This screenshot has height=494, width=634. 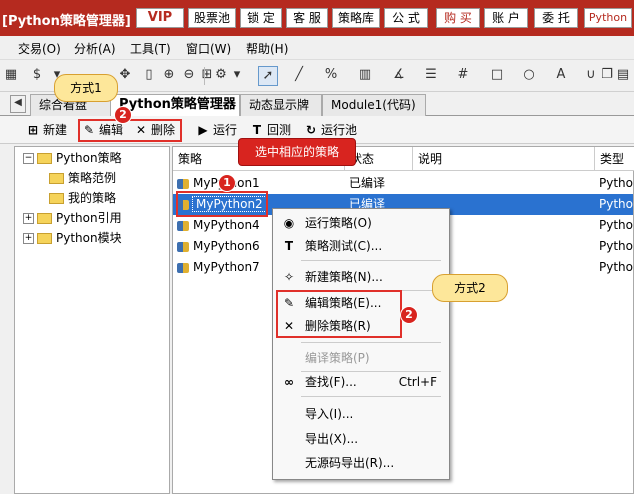 What do you see at coordinates (289, 382) in the screenshot?
I see `binoculars-icon: ∞` at bounding box center [289, 382].